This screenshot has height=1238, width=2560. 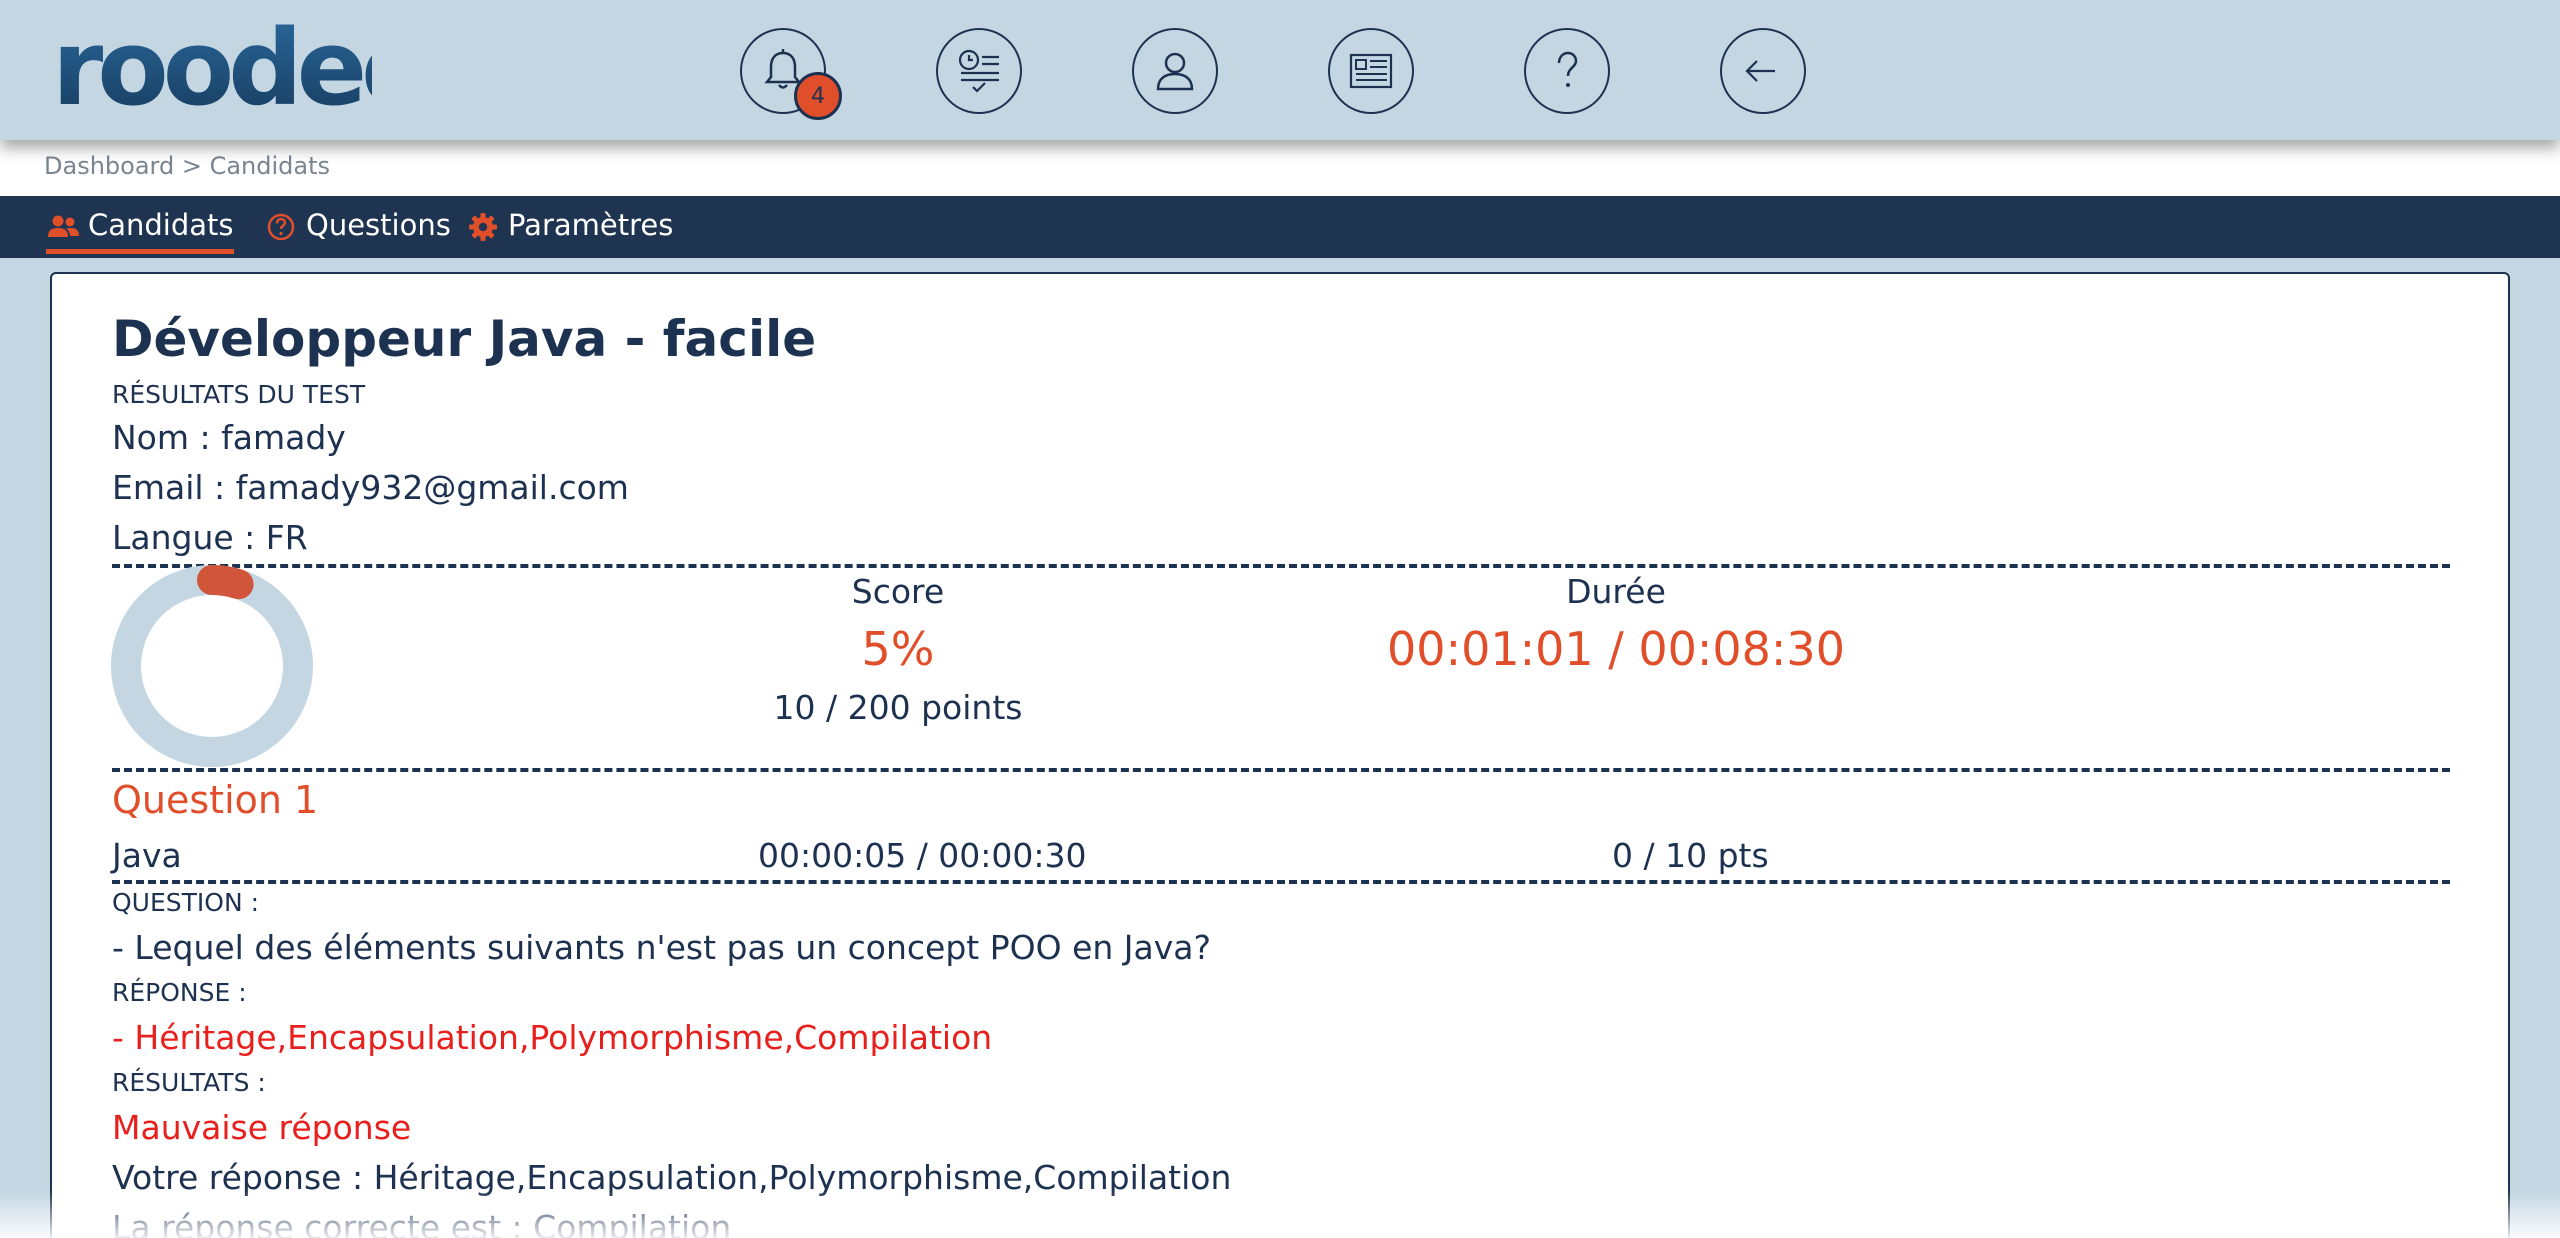 What do you see at coordinates (1280, 227) in the screenshot?
I see `tab-bar: Candidats Questions Paramètres` at bounding box center [1280, 227].